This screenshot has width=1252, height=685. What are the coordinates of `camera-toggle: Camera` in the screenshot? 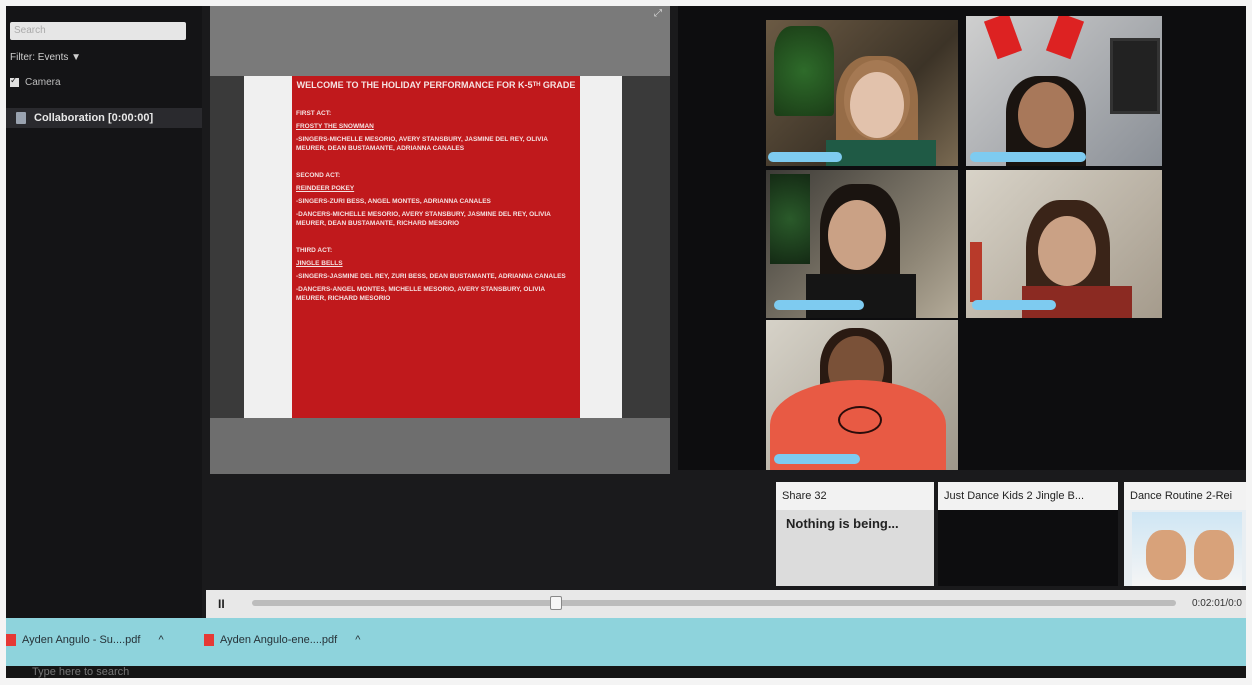 It's located at (35, 81).